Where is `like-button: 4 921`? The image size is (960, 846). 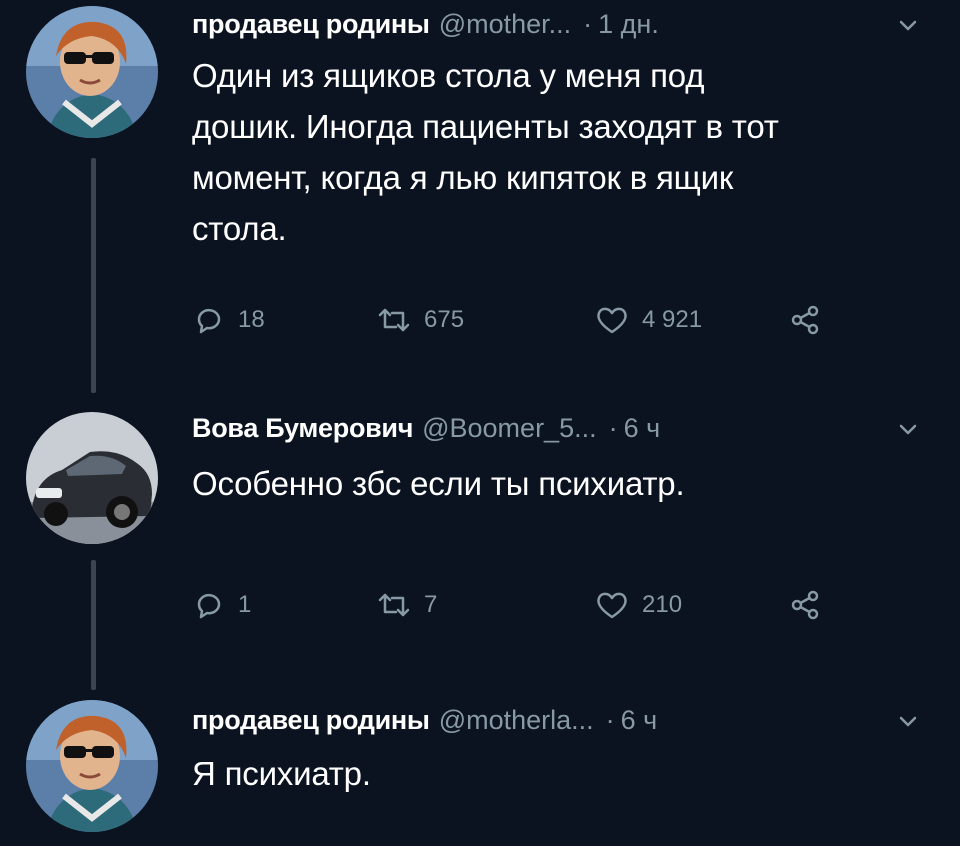
like-button: 4 921 is located at coordinates (648, 320).